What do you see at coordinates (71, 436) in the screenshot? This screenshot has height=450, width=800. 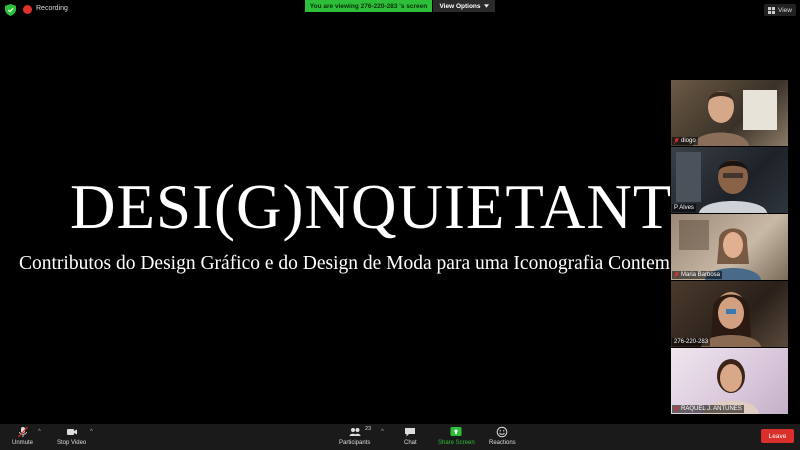 I see `stop-video-button: Stop Video` at bounding box center [71, 436].